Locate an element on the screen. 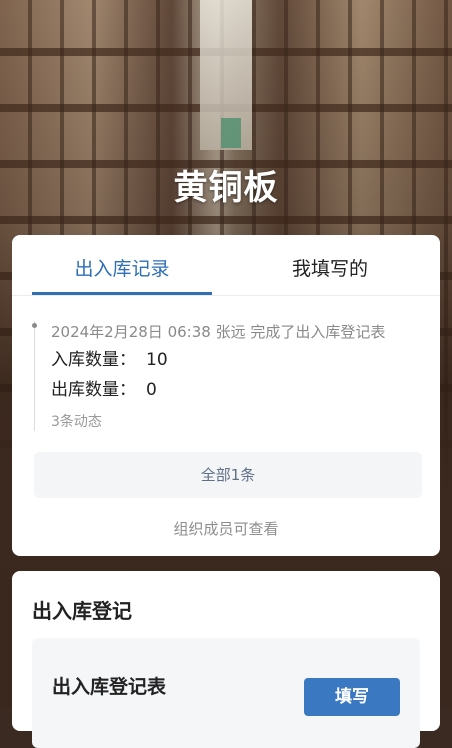 This screenshot has height=748, width=452. register-form-item: 出入库登记表 填写 is located at coordinates (226, 693).